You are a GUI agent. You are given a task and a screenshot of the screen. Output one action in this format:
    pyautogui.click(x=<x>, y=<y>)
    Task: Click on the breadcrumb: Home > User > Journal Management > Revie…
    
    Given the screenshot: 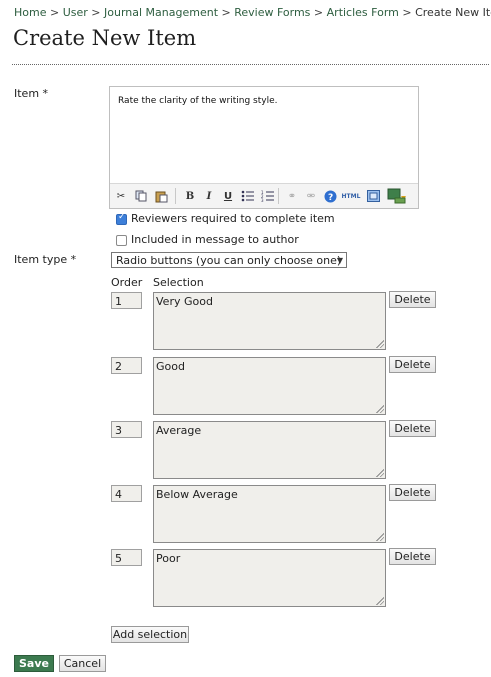 What is the action you would take?
    pyautogui.click(x=252, y=12)
    